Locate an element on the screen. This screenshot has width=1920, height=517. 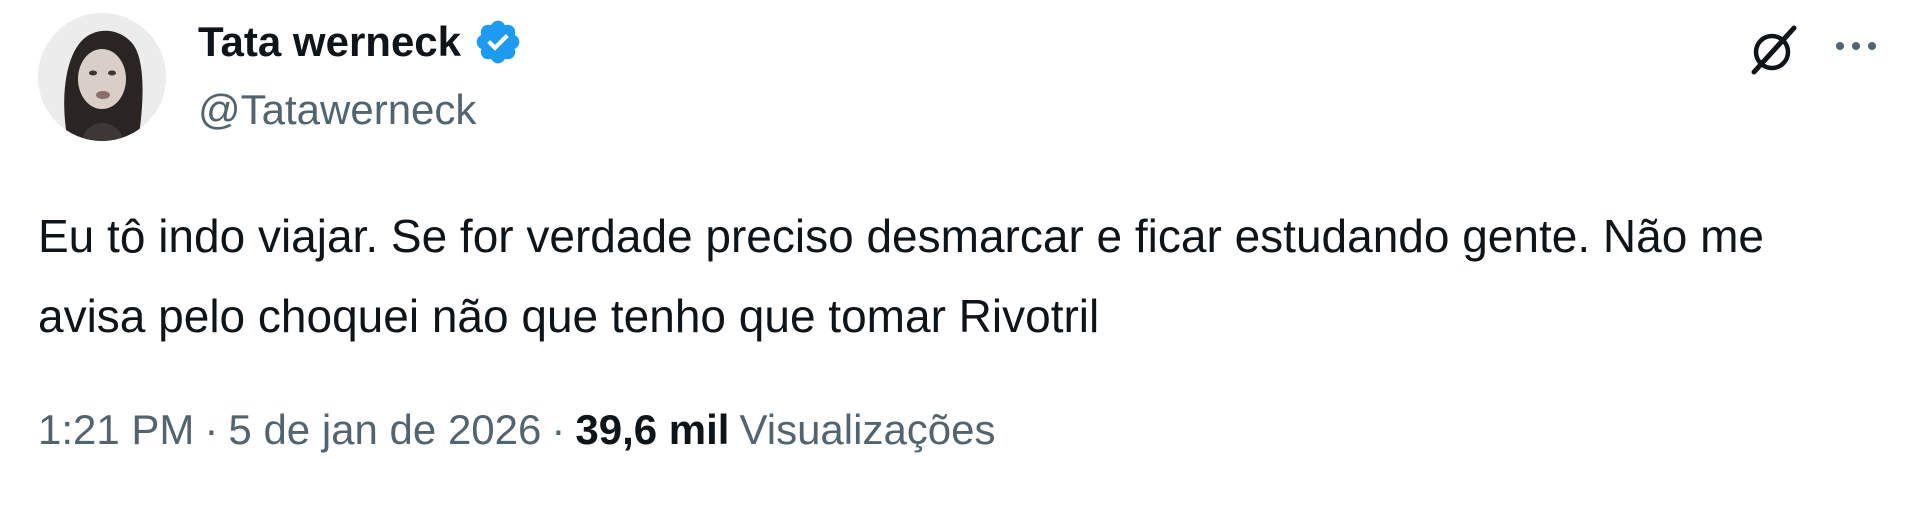
views-label: Visualizações is located at coordinates (867, 429).